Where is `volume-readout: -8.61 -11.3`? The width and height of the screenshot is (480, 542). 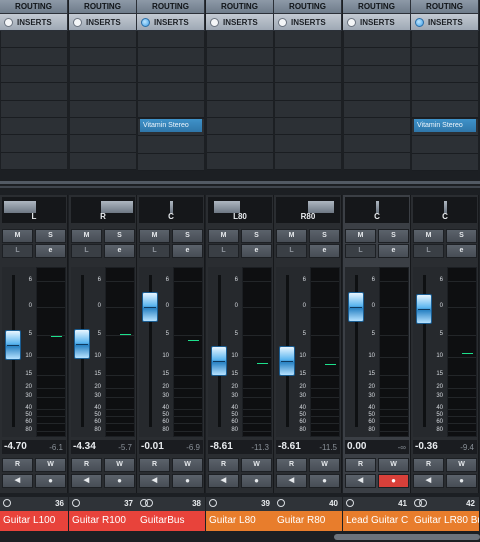
volume-readout: -8.61 -11.3 is located at coordinates (240, 447).